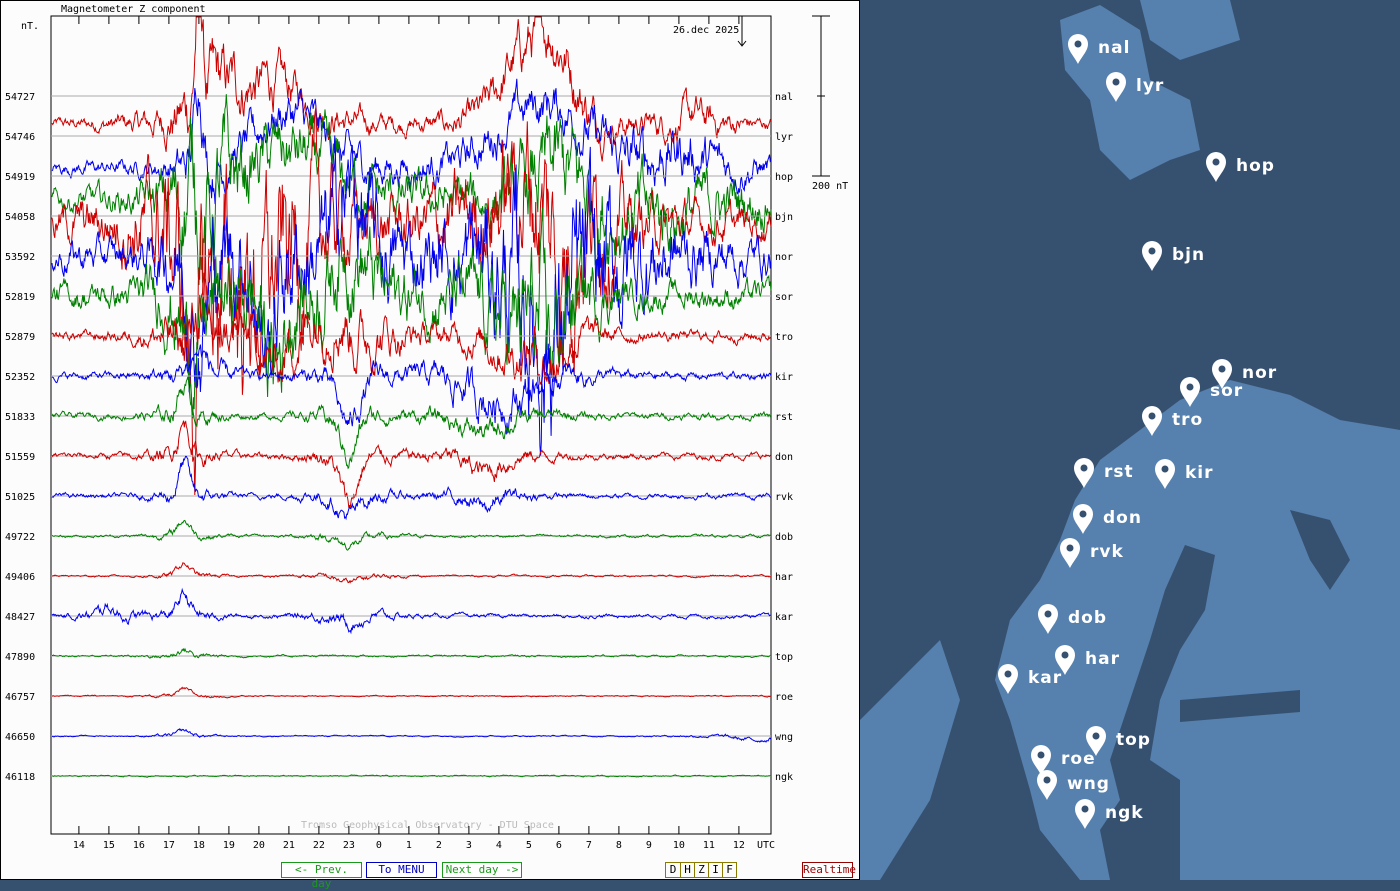 Image resolution: width=1400 pixels, height=891 pixels. Describe the element at coordinates (784, 217) in the screenshot. I see `station-label-bjn: bjn` at that location.